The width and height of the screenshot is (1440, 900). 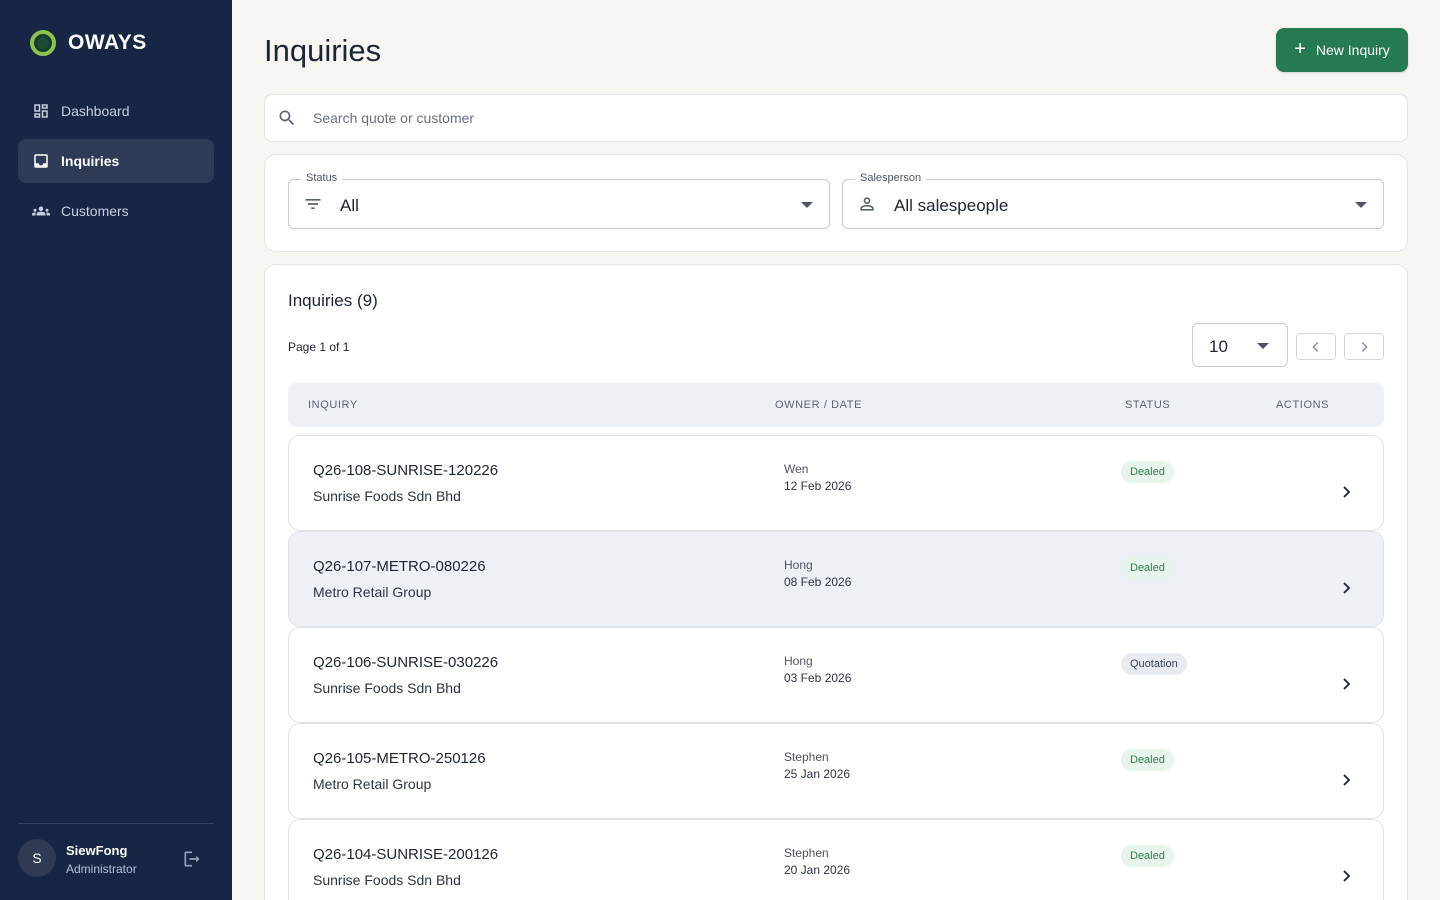 What do you see at coordinates (1148, 405) in the screenshot?
I see `column-header-status: STATUS` at bounding box center [1148, 405].